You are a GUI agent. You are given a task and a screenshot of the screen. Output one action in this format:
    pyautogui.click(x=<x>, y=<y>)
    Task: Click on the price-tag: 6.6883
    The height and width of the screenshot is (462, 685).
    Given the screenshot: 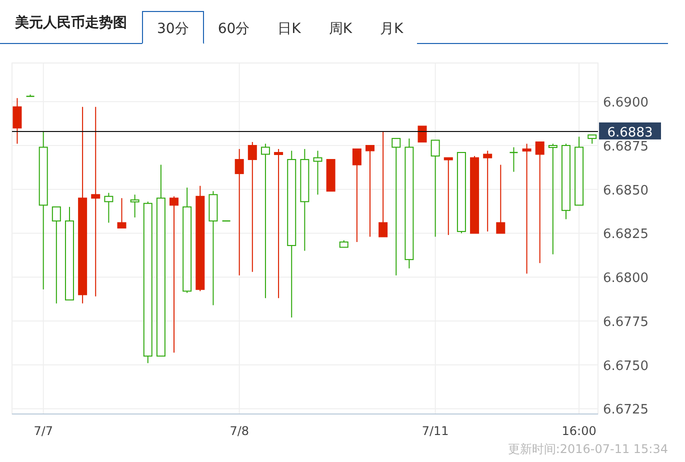 What is the action you would take?
    pyautogui.click(x=630, y=131)
    